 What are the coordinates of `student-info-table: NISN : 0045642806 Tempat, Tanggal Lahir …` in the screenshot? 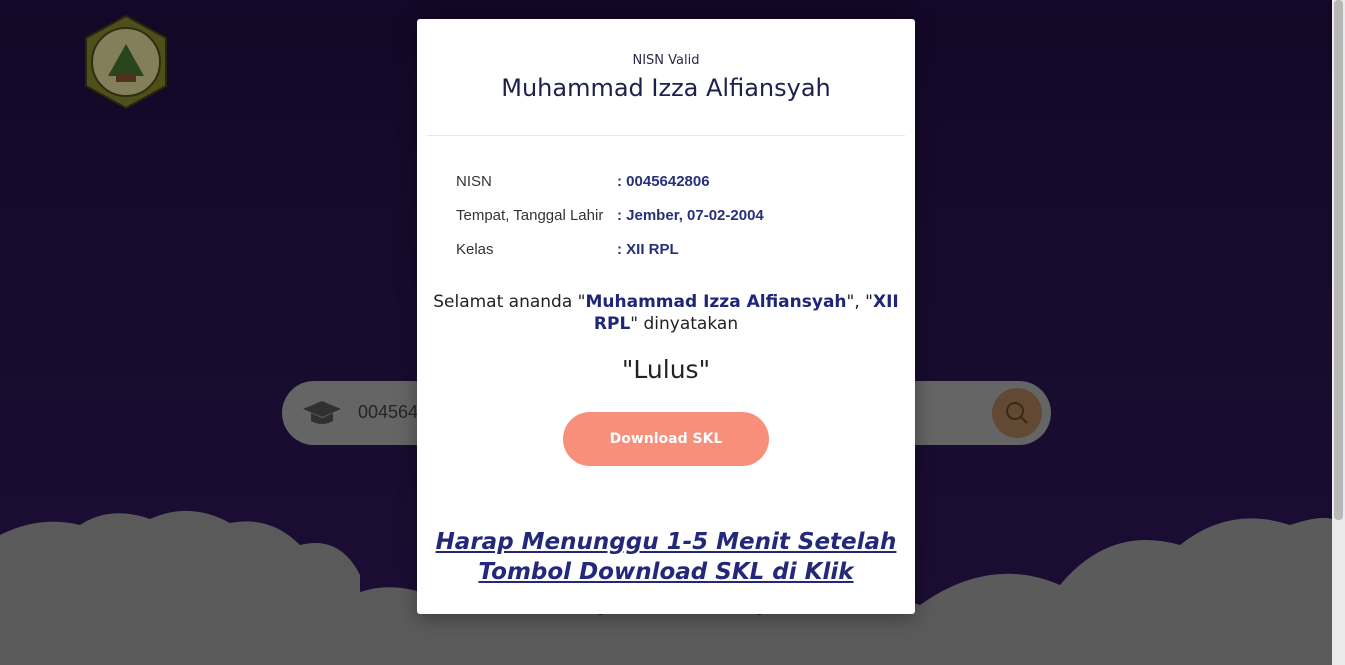 It's located at (610, 224).